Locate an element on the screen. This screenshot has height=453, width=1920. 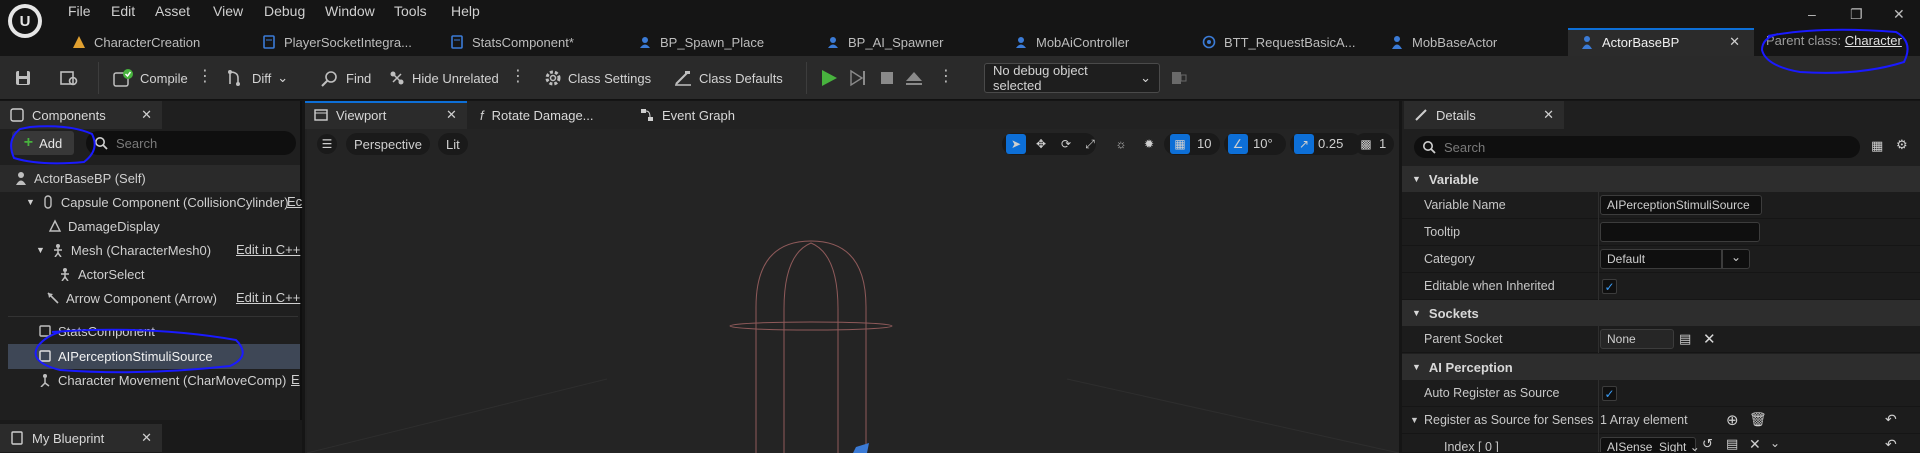
tree-item-actorselect: ActorSelect is located at coordinates (101, 274).